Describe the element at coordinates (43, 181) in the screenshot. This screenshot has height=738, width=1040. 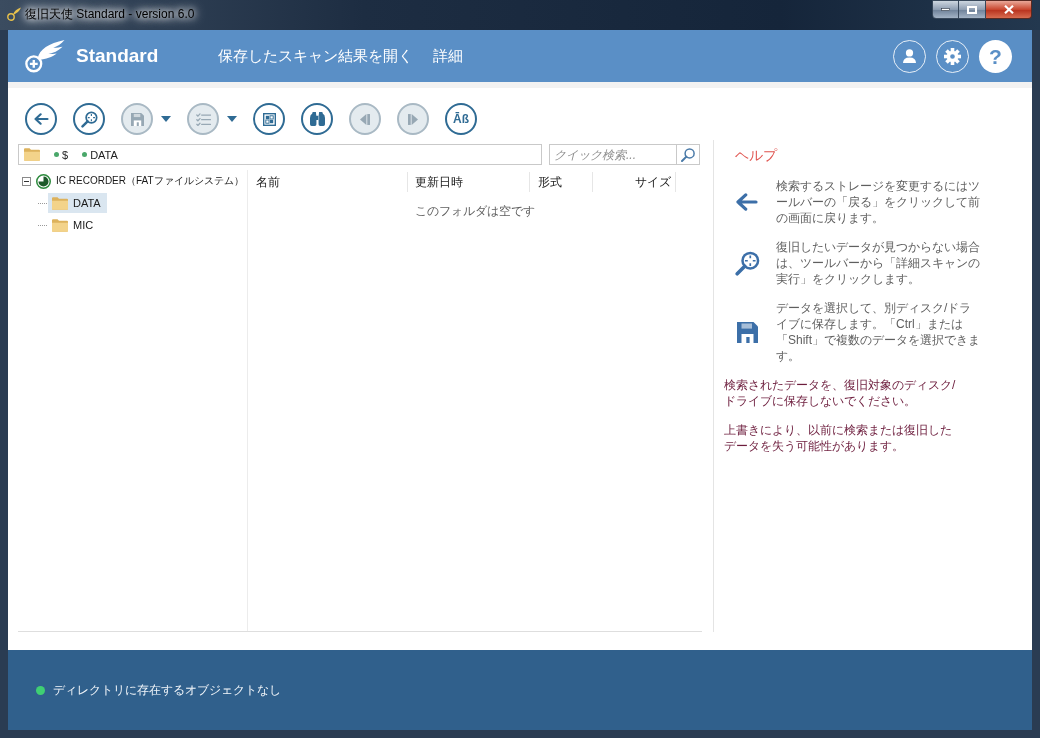
I see `pie-icon` at that location.